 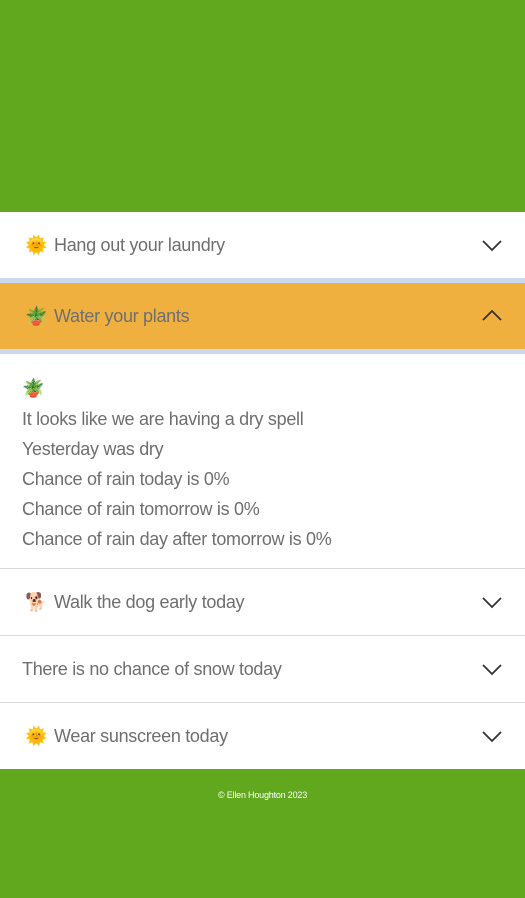 I want to click on footer: © Ellen Houghton 2023, so click(x=262, y=833).